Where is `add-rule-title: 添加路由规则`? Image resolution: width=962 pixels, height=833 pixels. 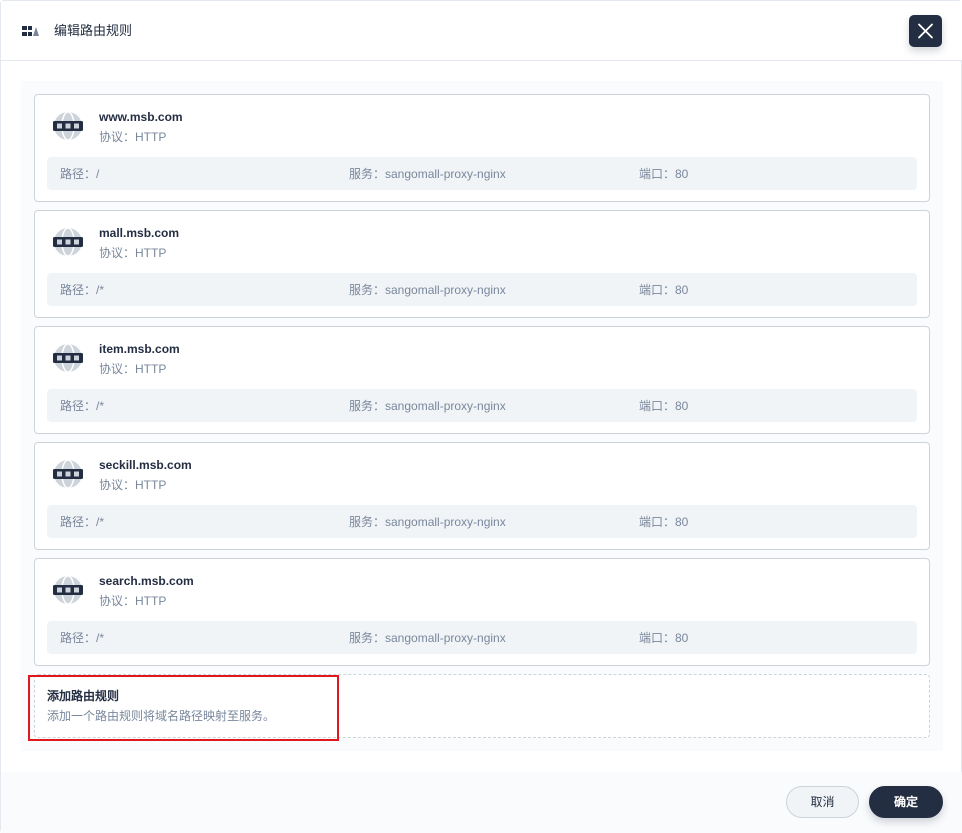 add-rule-title: 添加路由规则 is located at coordinates (83, 696).